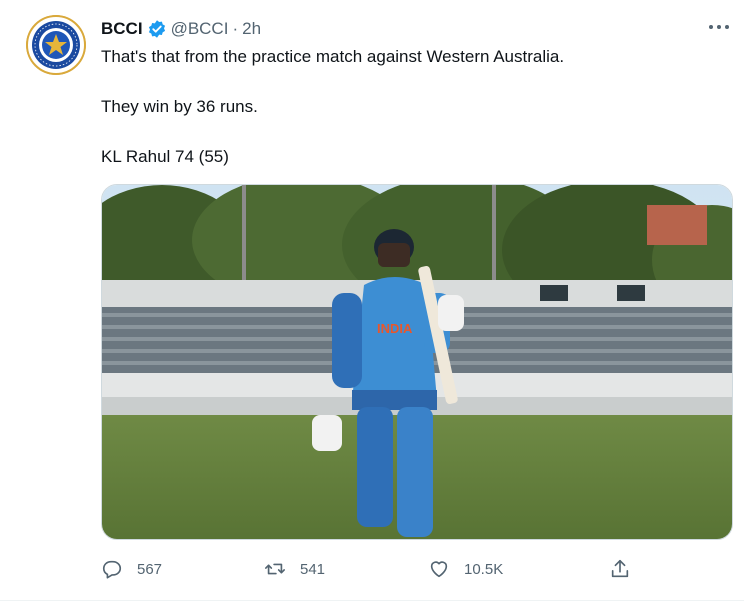  Describe the element at coordinates (719, 28) in the screenshot. I see `more-options-icon` at that location.